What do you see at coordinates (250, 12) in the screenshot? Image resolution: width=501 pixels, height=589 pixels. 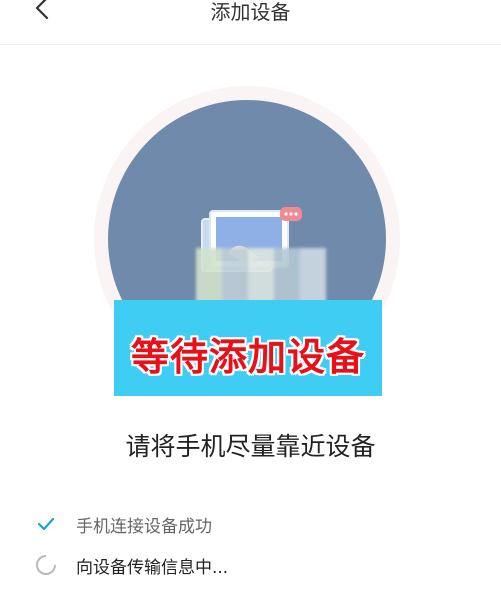 I see `page-title: 添加设备` at bounding box center [250, 12].